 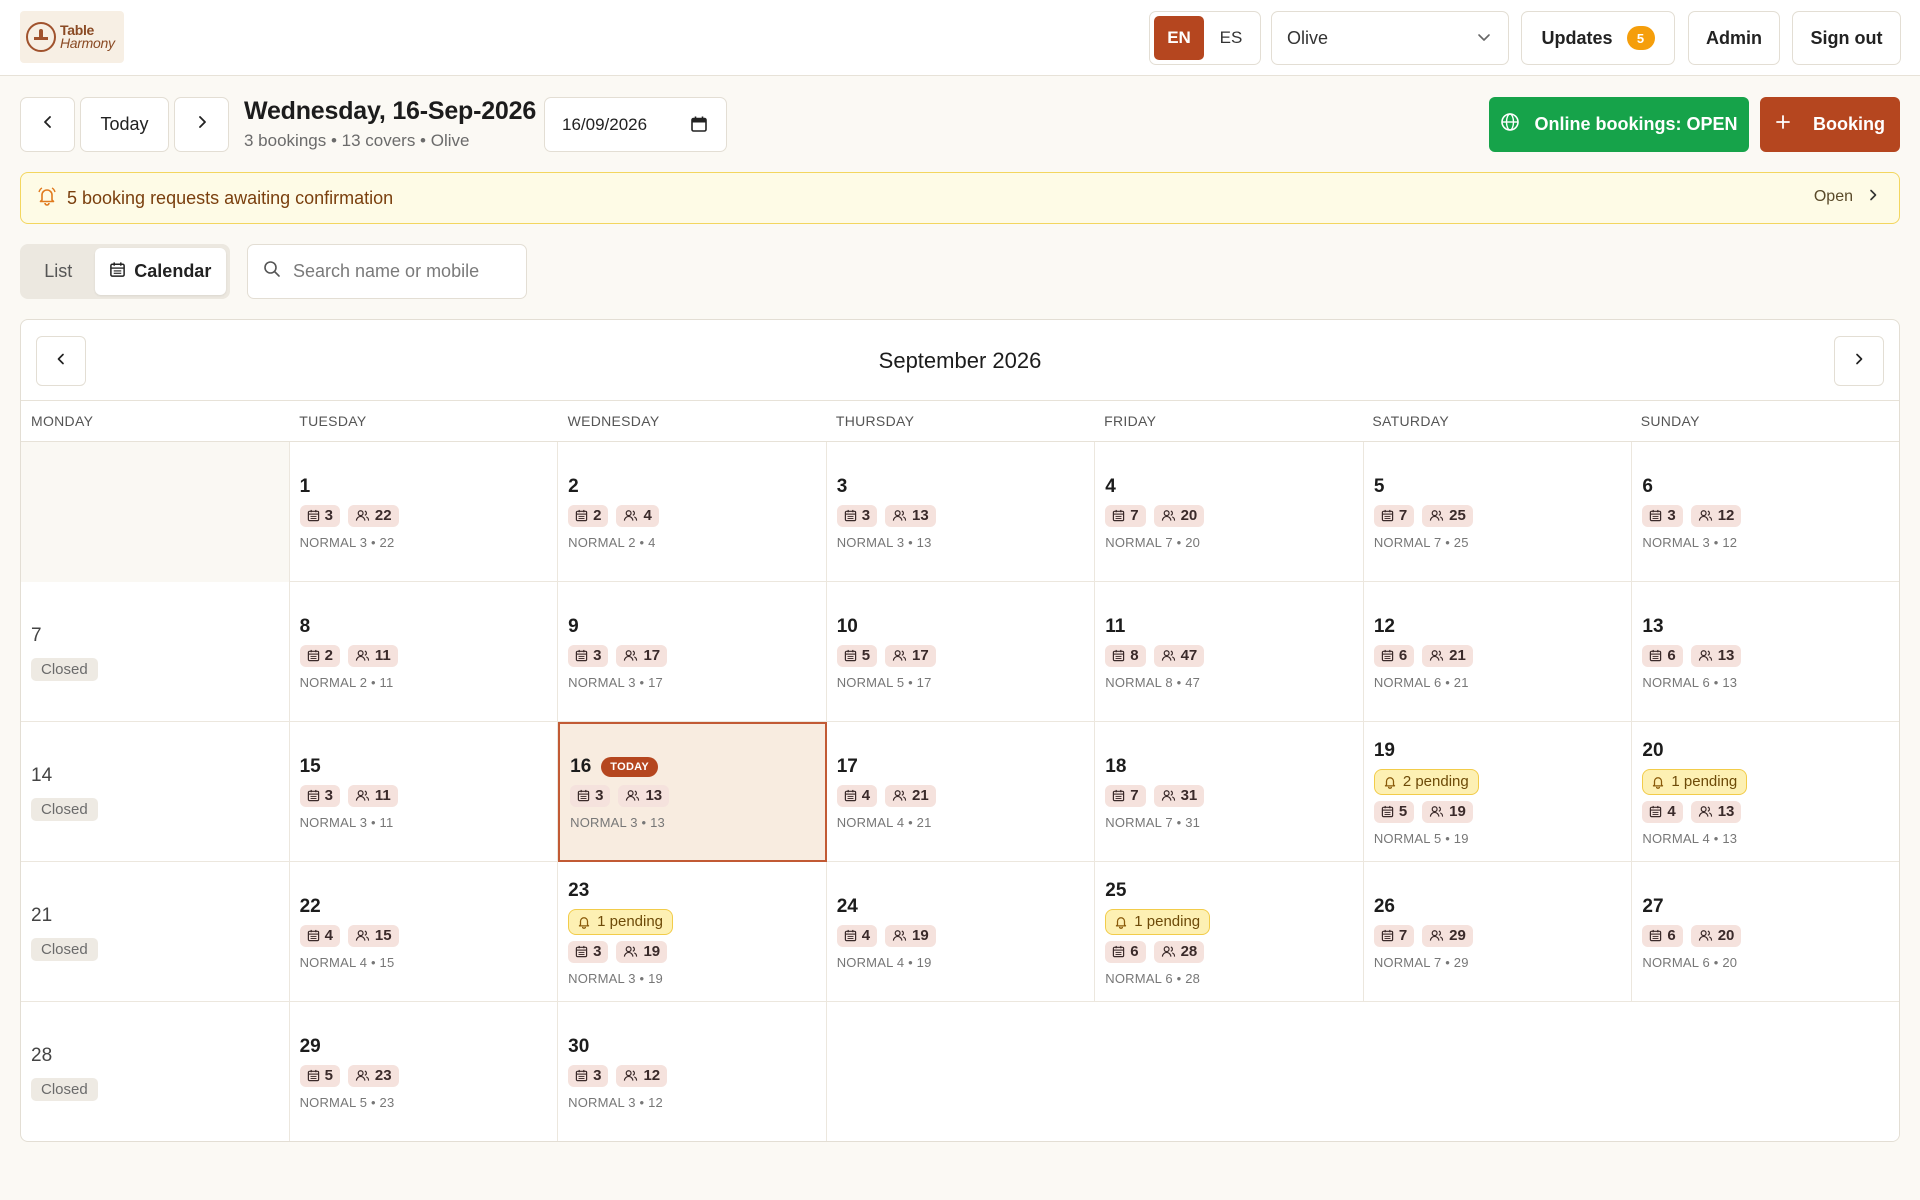 I want to click on app-logo: Table Harmony, so click(x=72, y=37).